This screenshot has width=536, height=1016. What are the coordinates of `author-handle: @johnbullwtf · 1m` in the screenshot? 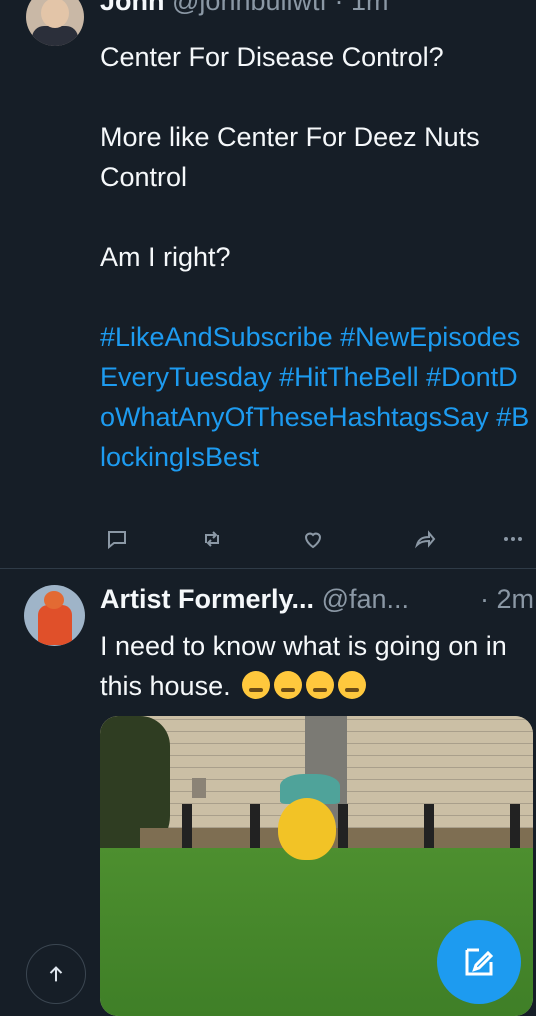 It's located at (280, 8).